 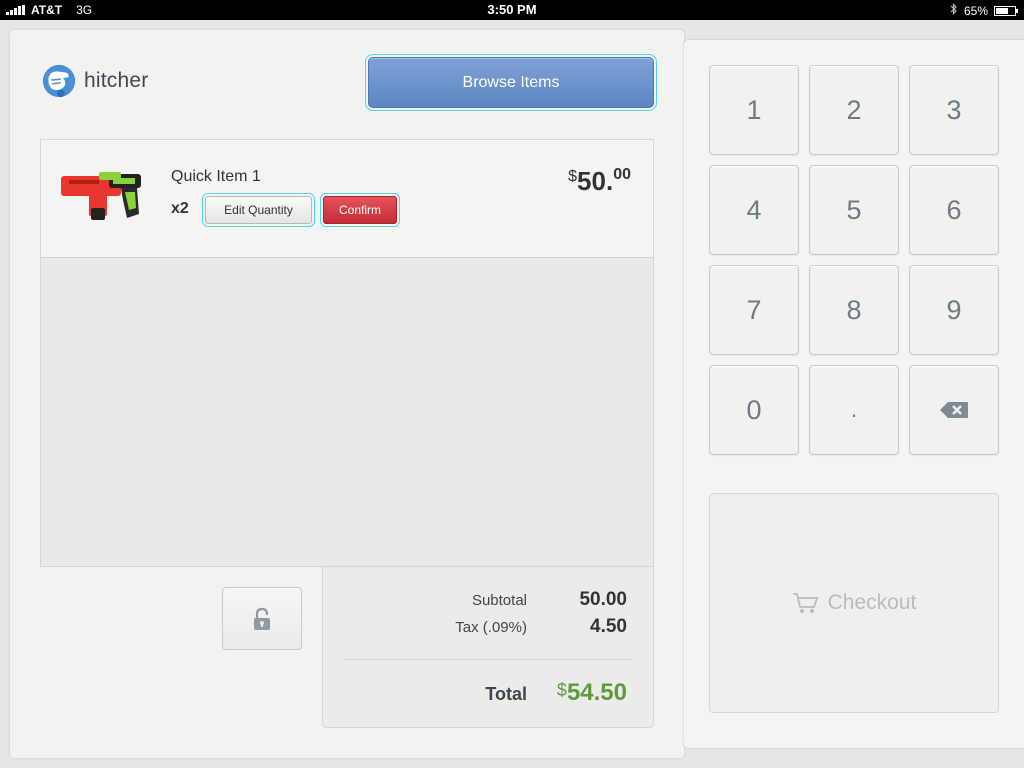 I want to click on app-name: hitcher, so click(x=116, y=80).